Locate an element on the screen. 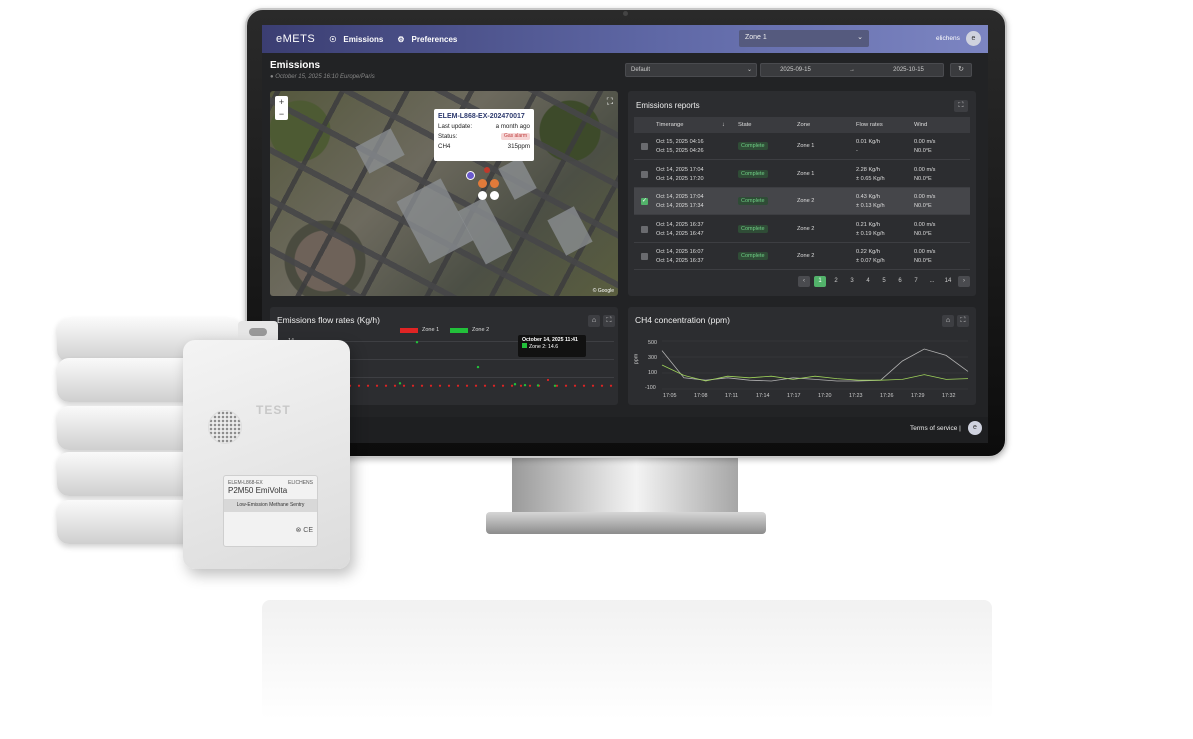  row-end: Oct 14, 2025 16:37 is located at coordinates (680, 261).